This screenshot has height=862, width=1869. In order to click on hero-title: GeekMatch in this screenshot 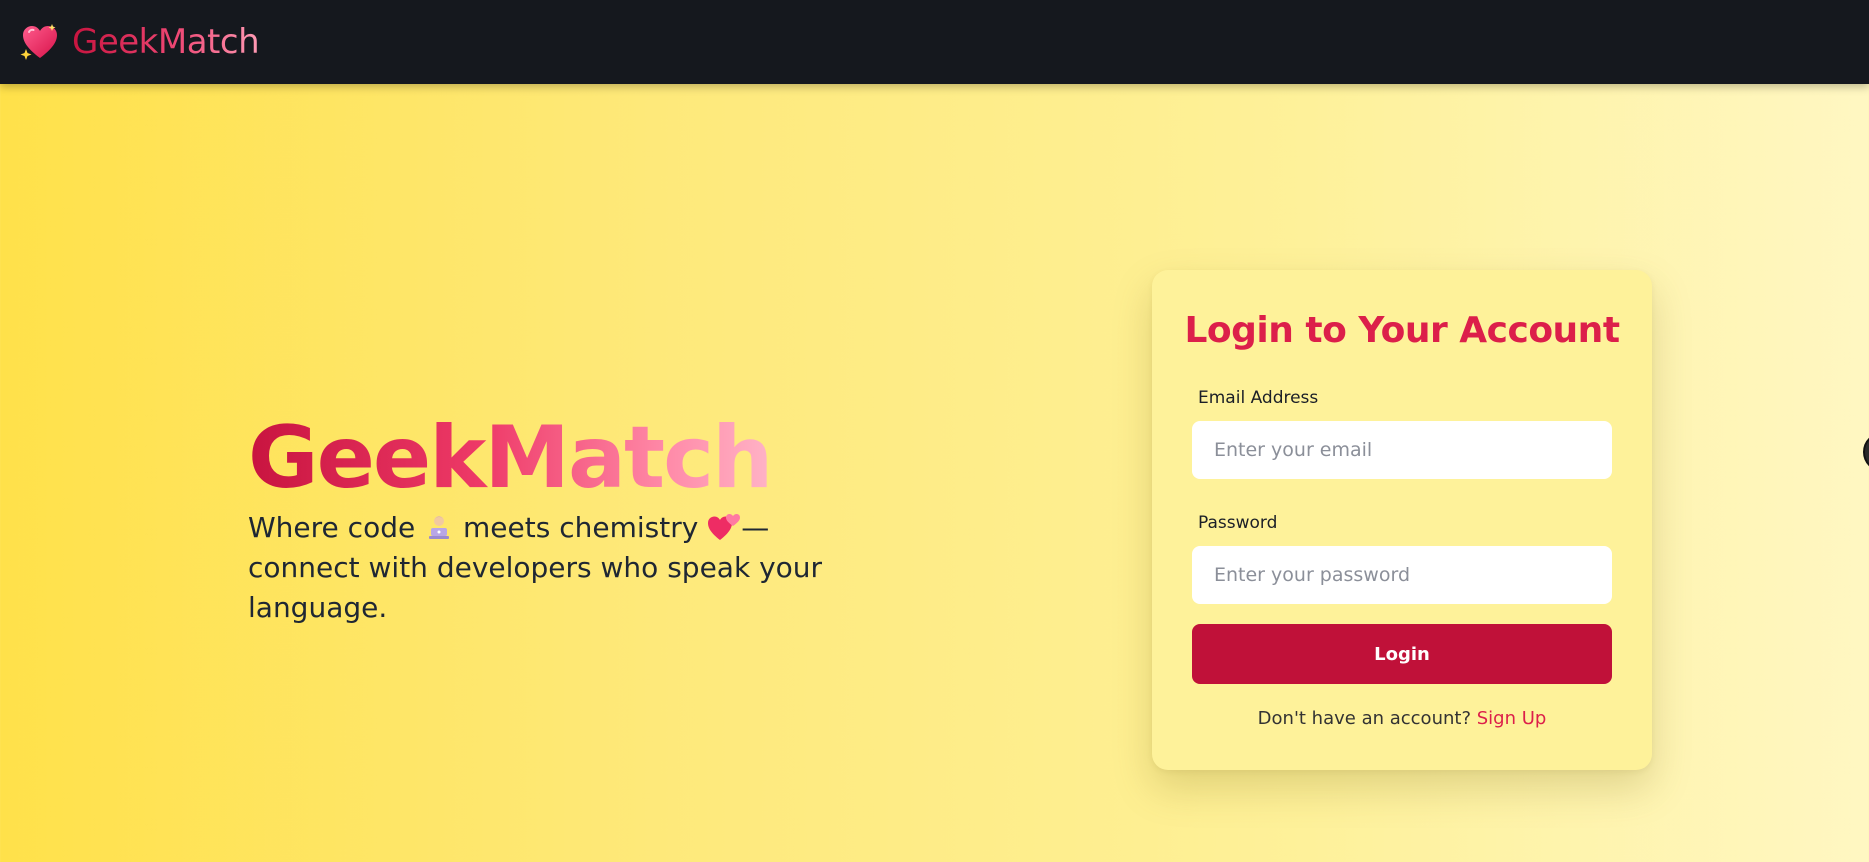, I will do `click(510, 458)`.